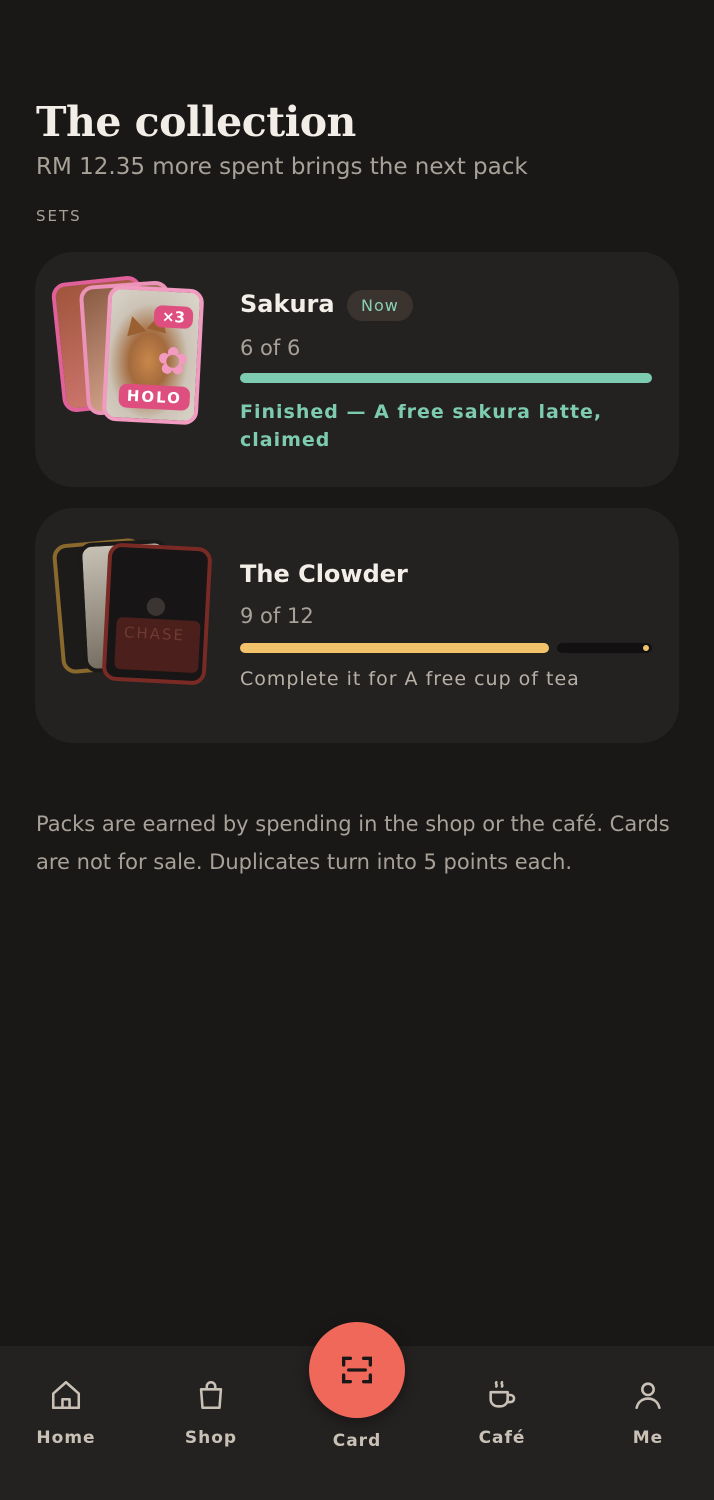 This screenshot has width=714, height=1500. What do you see at coordinates (648, 1438) in the screenshot?
I see `nav-label: Me` at bounding box center [648, 1438].